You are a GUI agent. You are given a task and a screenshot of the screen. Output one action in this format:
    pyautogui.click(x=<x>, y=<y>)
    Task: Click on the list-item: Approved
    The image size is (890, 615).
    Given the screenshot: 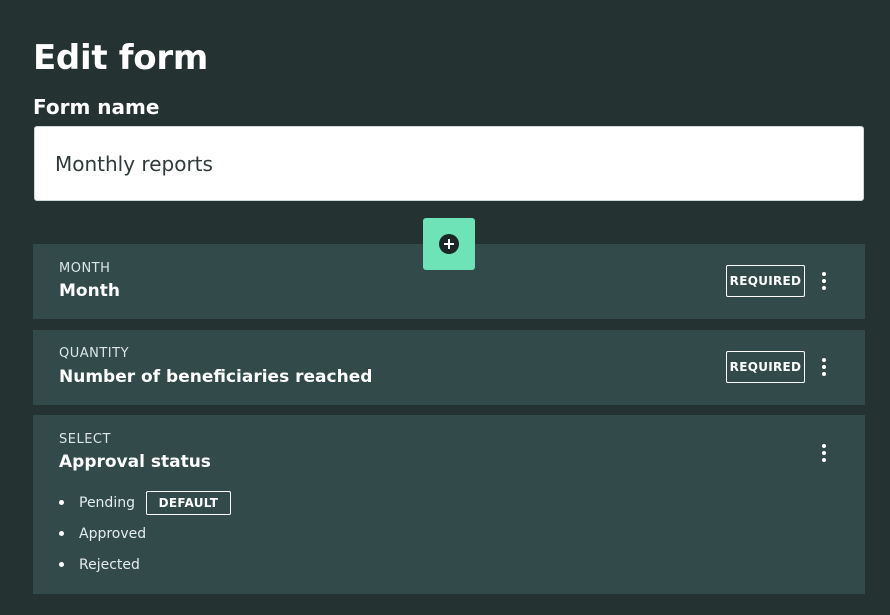 What is the action you would take?
    pyautogui.click(x=145, y=533)
    